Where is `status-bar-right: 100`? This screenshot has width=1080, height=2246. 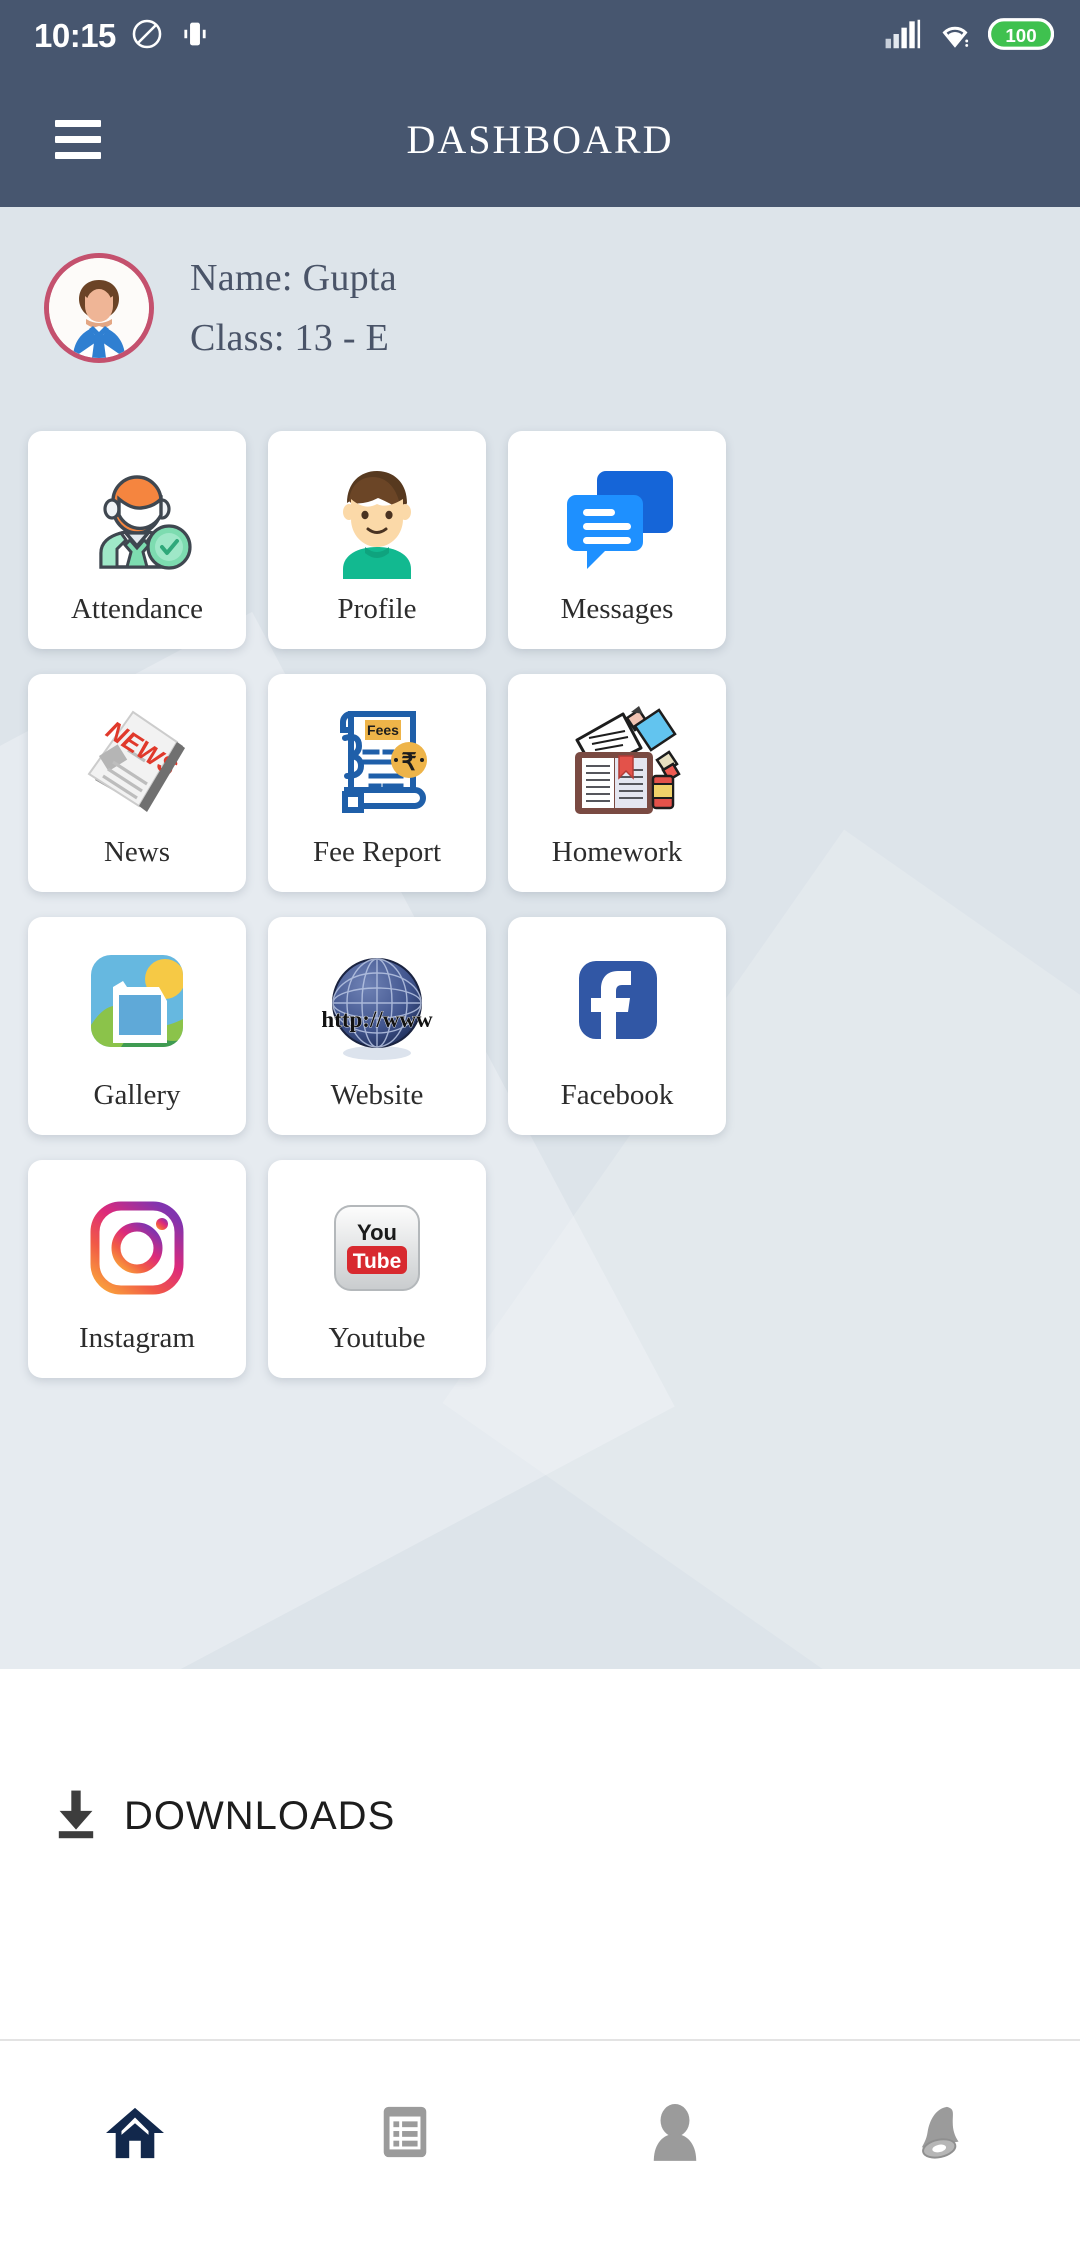 status-bar-right: 100 is located at coordinates (969, 36).